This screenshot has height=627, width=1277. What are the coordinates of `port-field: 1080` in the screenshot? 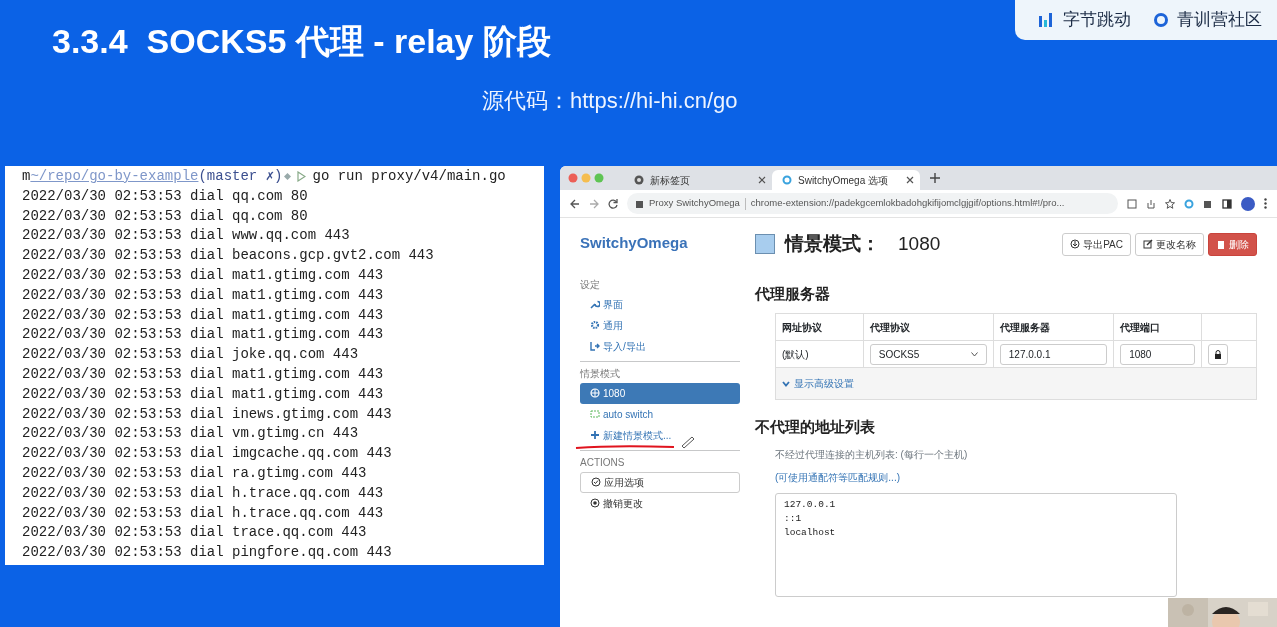 It's located at (1158, 354).